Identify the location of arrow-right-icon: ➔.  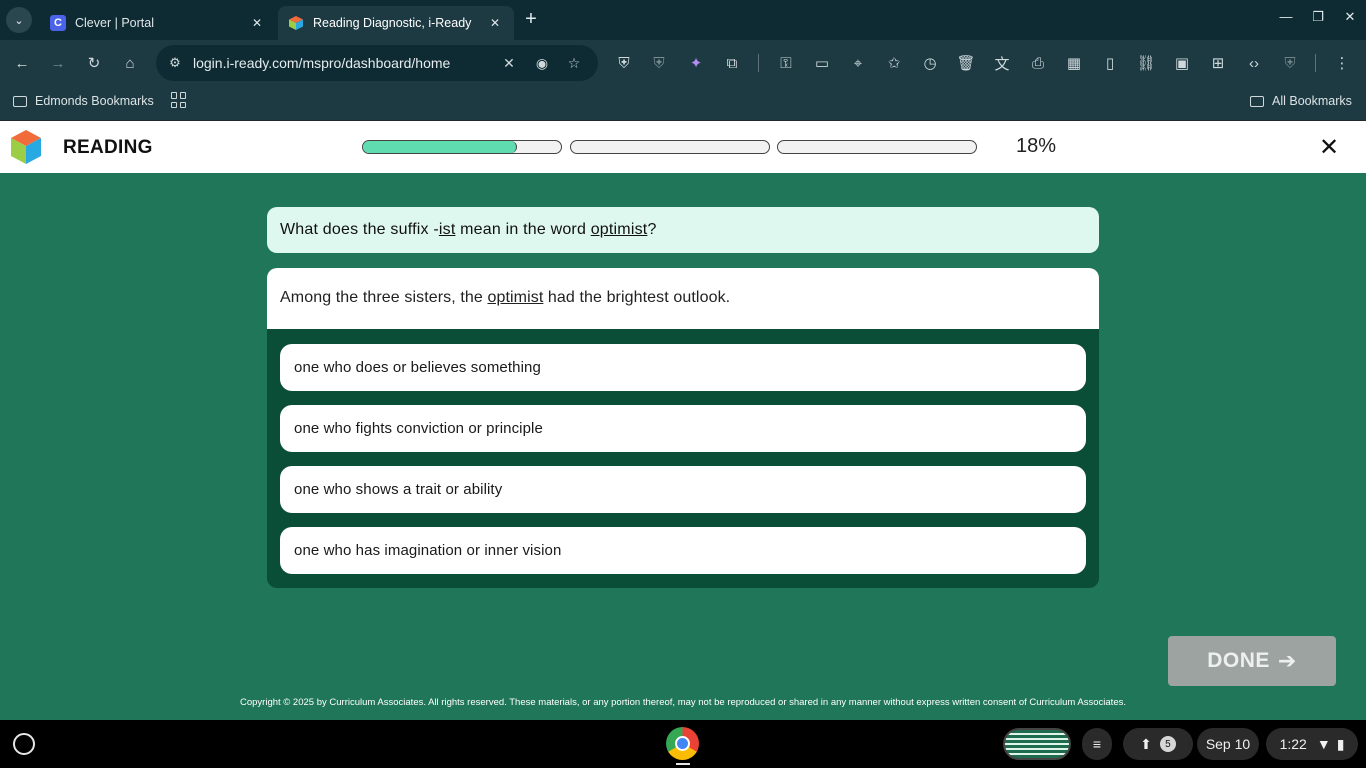
(1287, 660).